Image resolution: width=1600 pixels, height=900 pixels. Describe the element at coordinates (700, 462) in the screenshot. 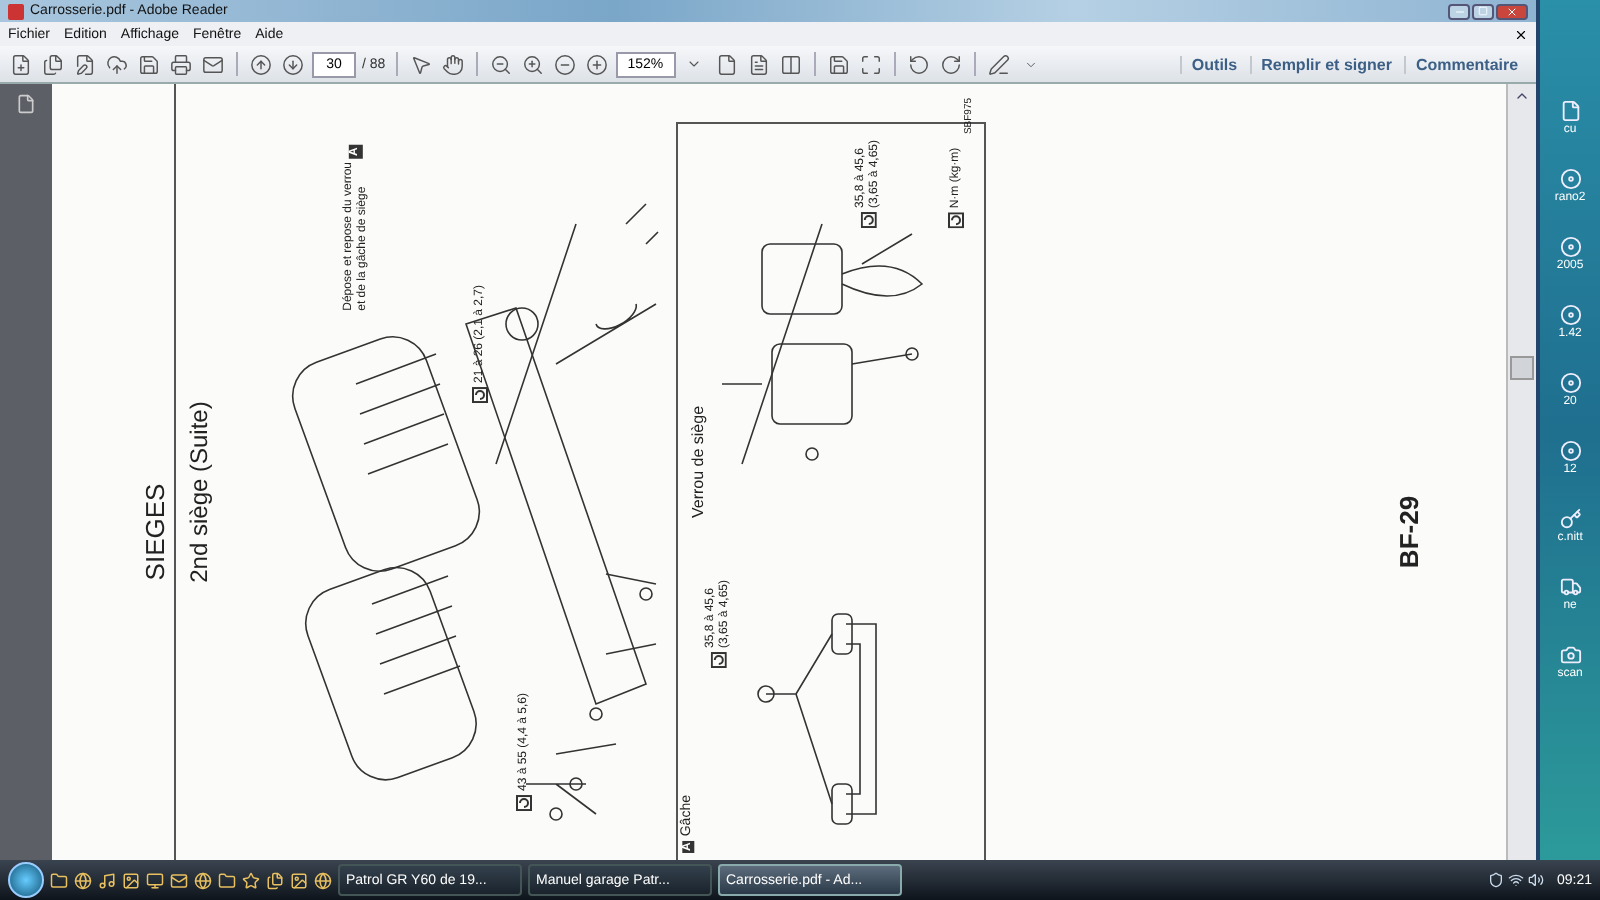

I see `lock-label: Verrou de siège` at that location.